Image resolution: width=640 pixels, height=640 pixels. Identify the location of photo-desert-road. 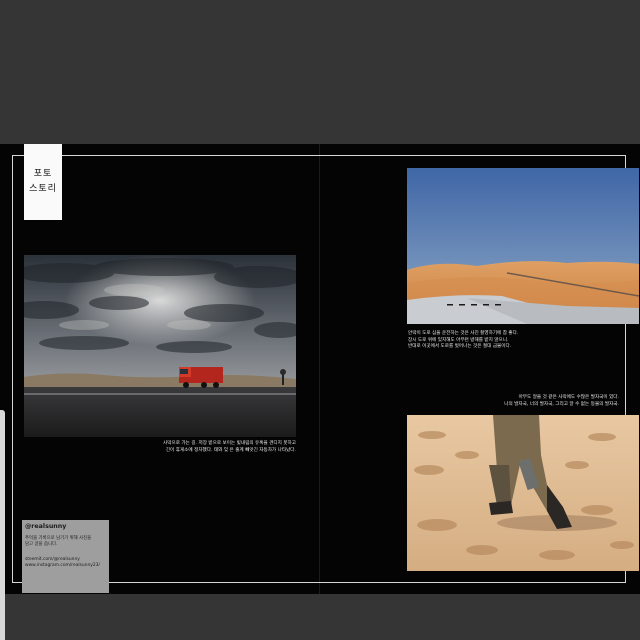
(523, 246).